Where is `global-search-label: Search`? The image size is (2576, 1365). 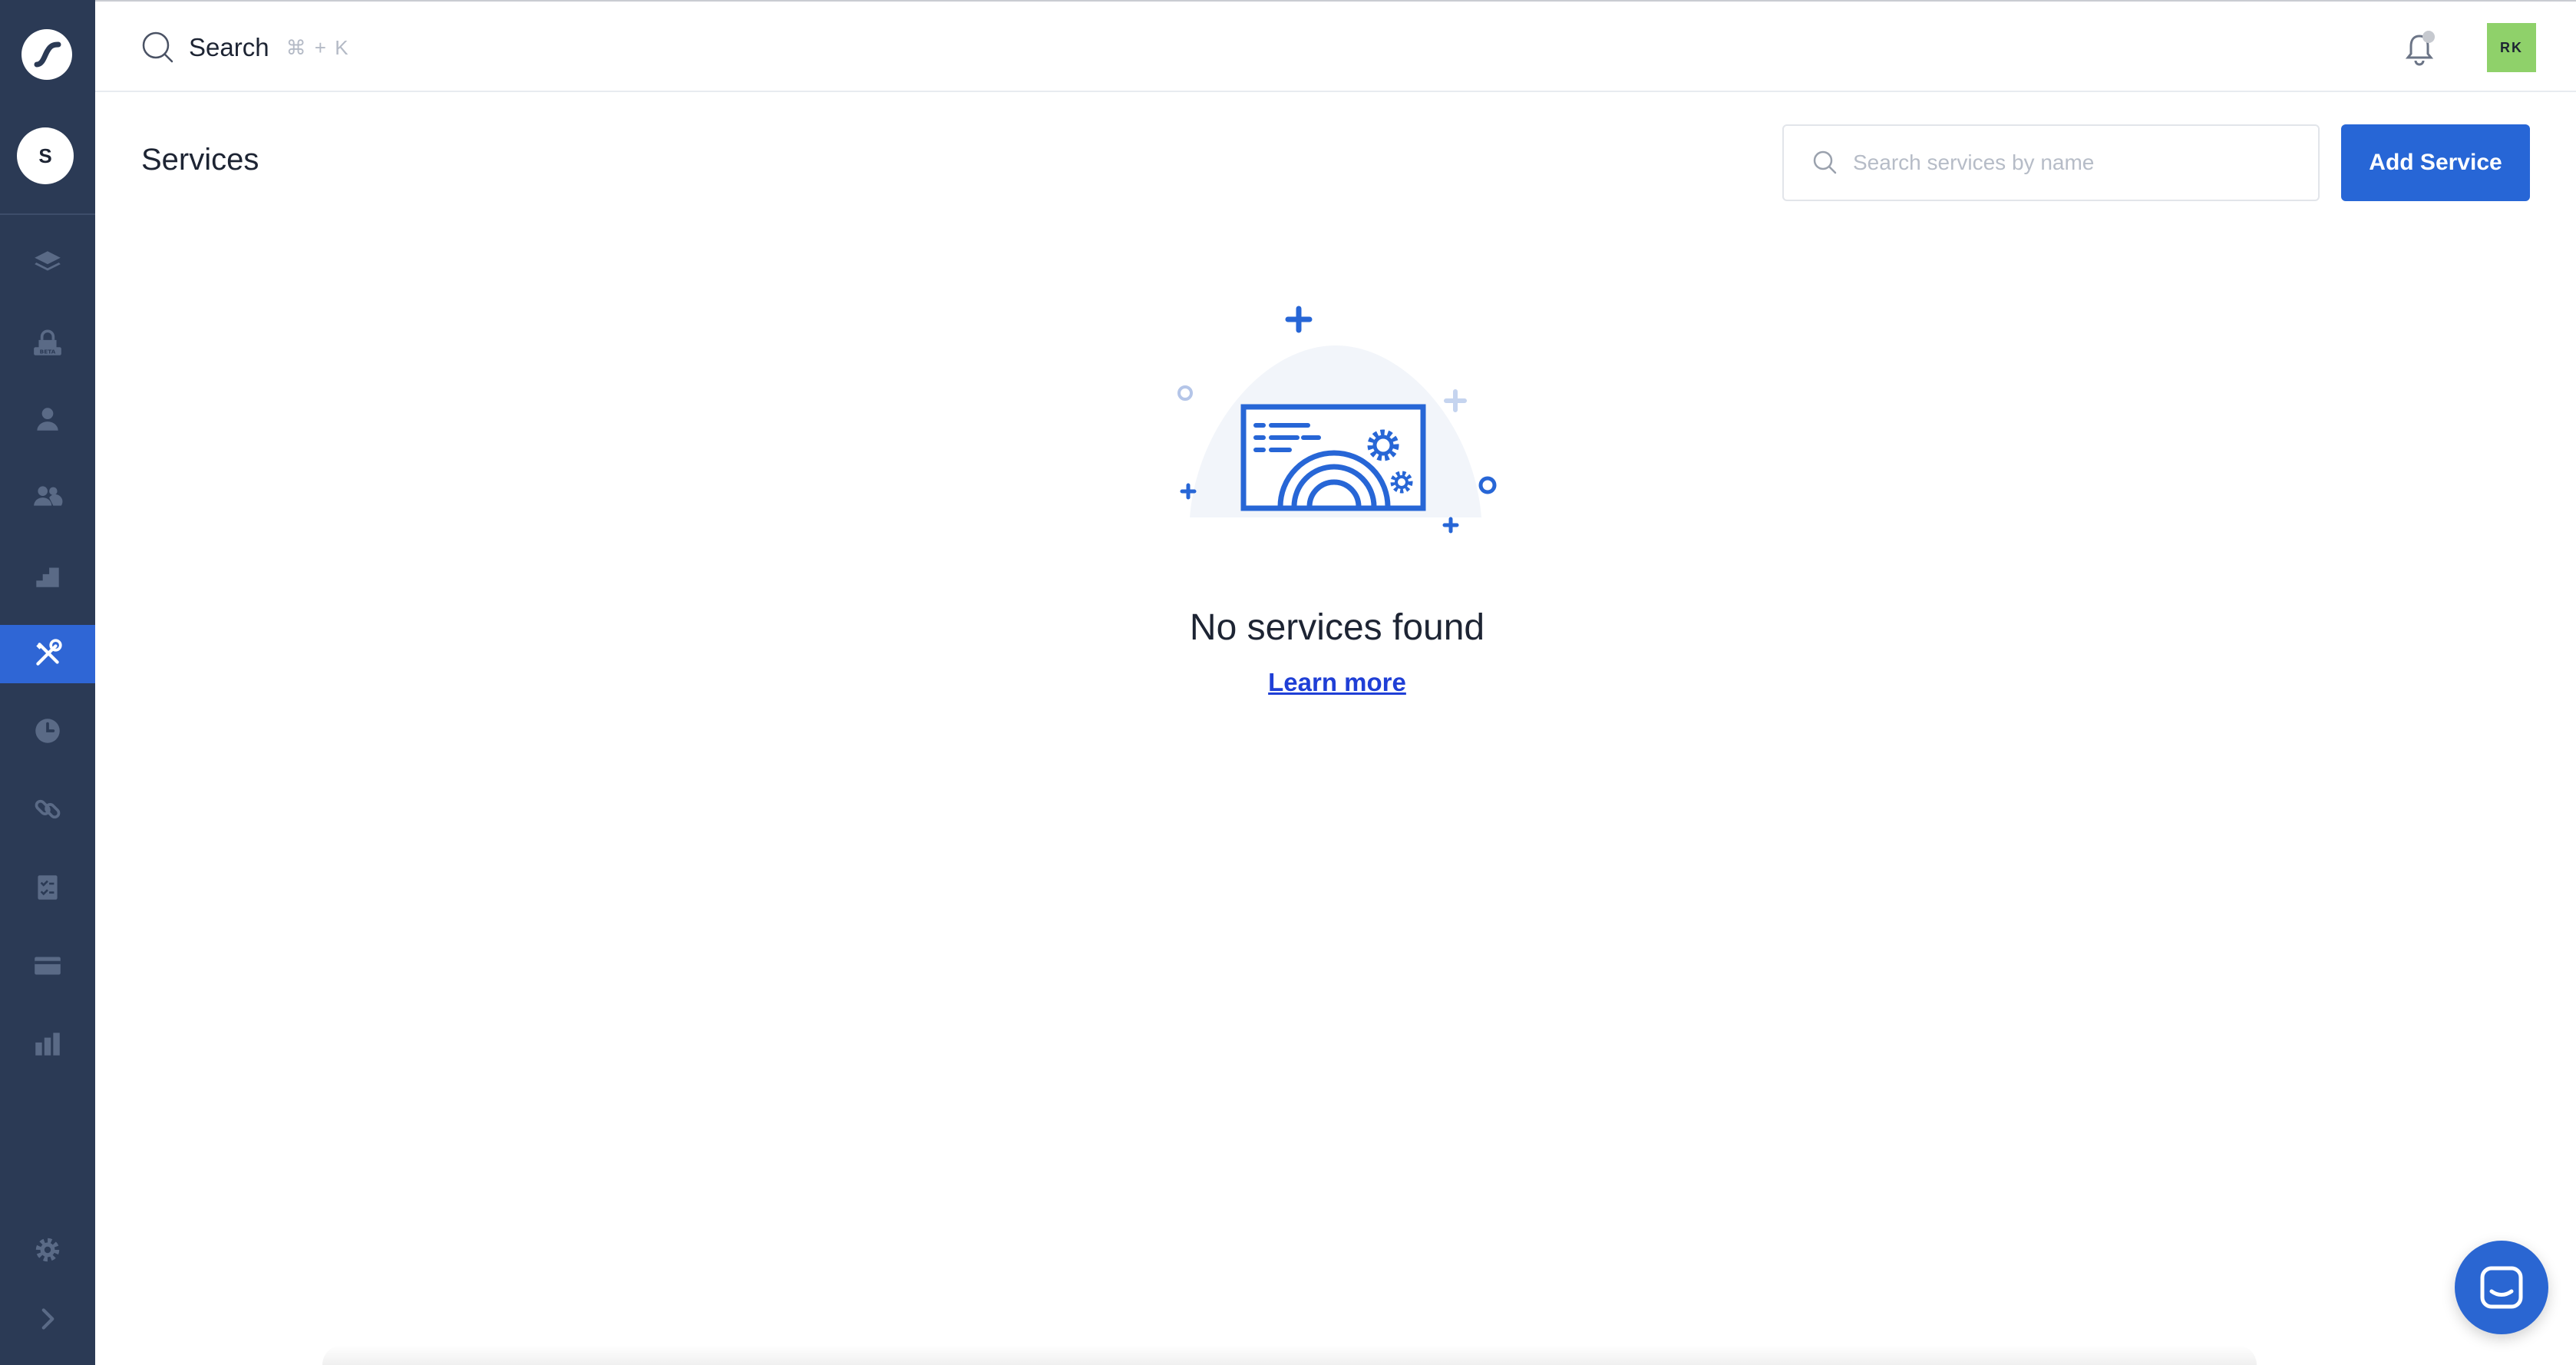 global-search-label: Search is located at coordinates (229, 47).